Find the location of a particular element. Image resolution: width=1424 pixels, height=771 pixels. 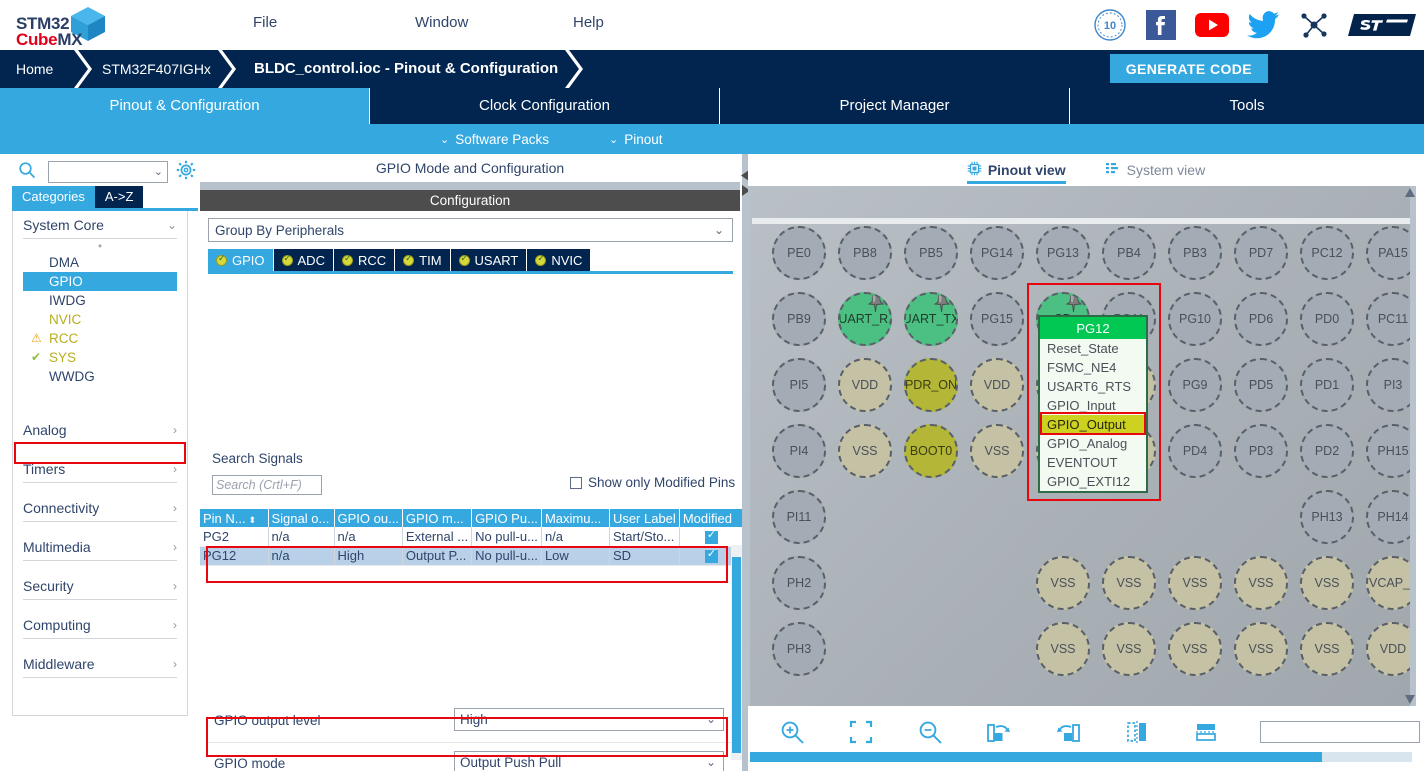

software-packs-menu: ⌄ Software Packs is located at coordinates (494, 139).